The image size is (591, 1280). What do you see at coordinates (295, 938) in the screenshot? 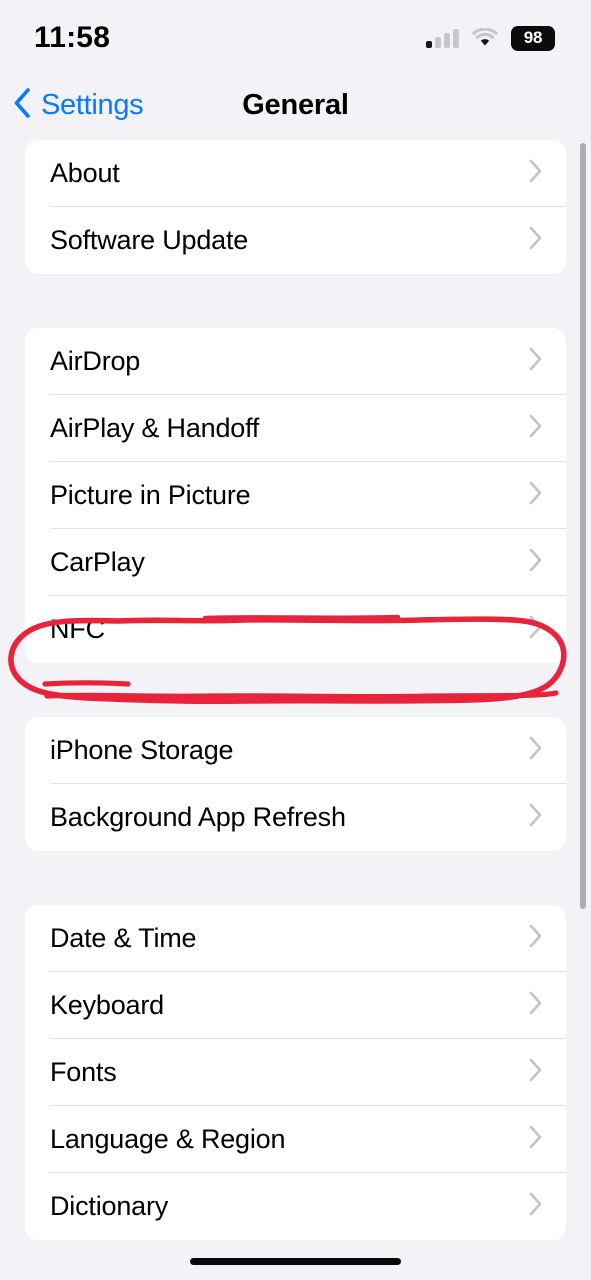
I see `list-item-date-time: Date & Time` at bounding box center [295, 938].